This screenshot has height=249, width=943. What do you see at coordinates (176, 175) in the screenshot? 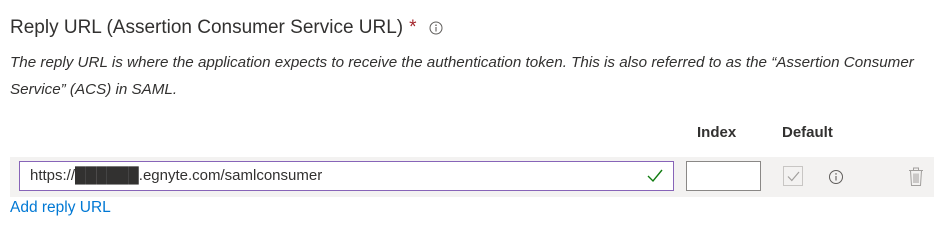
I see `reply-url-value: https://██████.egnyte.com/samlconsumer` at bounding box center [176, 175].